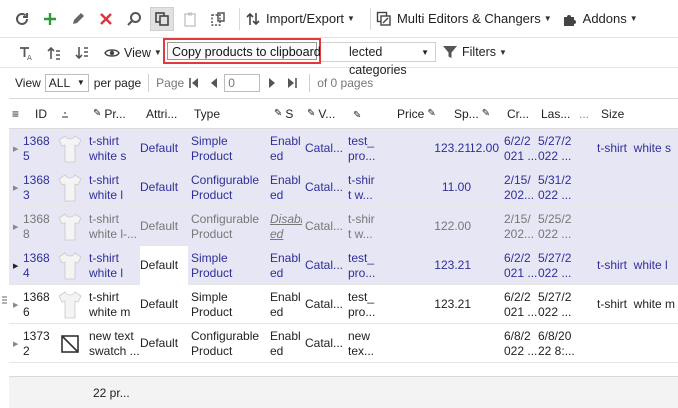  Describe the element at coordinates (272, 83) in the screenshot. I see `next-page-button` at that location.